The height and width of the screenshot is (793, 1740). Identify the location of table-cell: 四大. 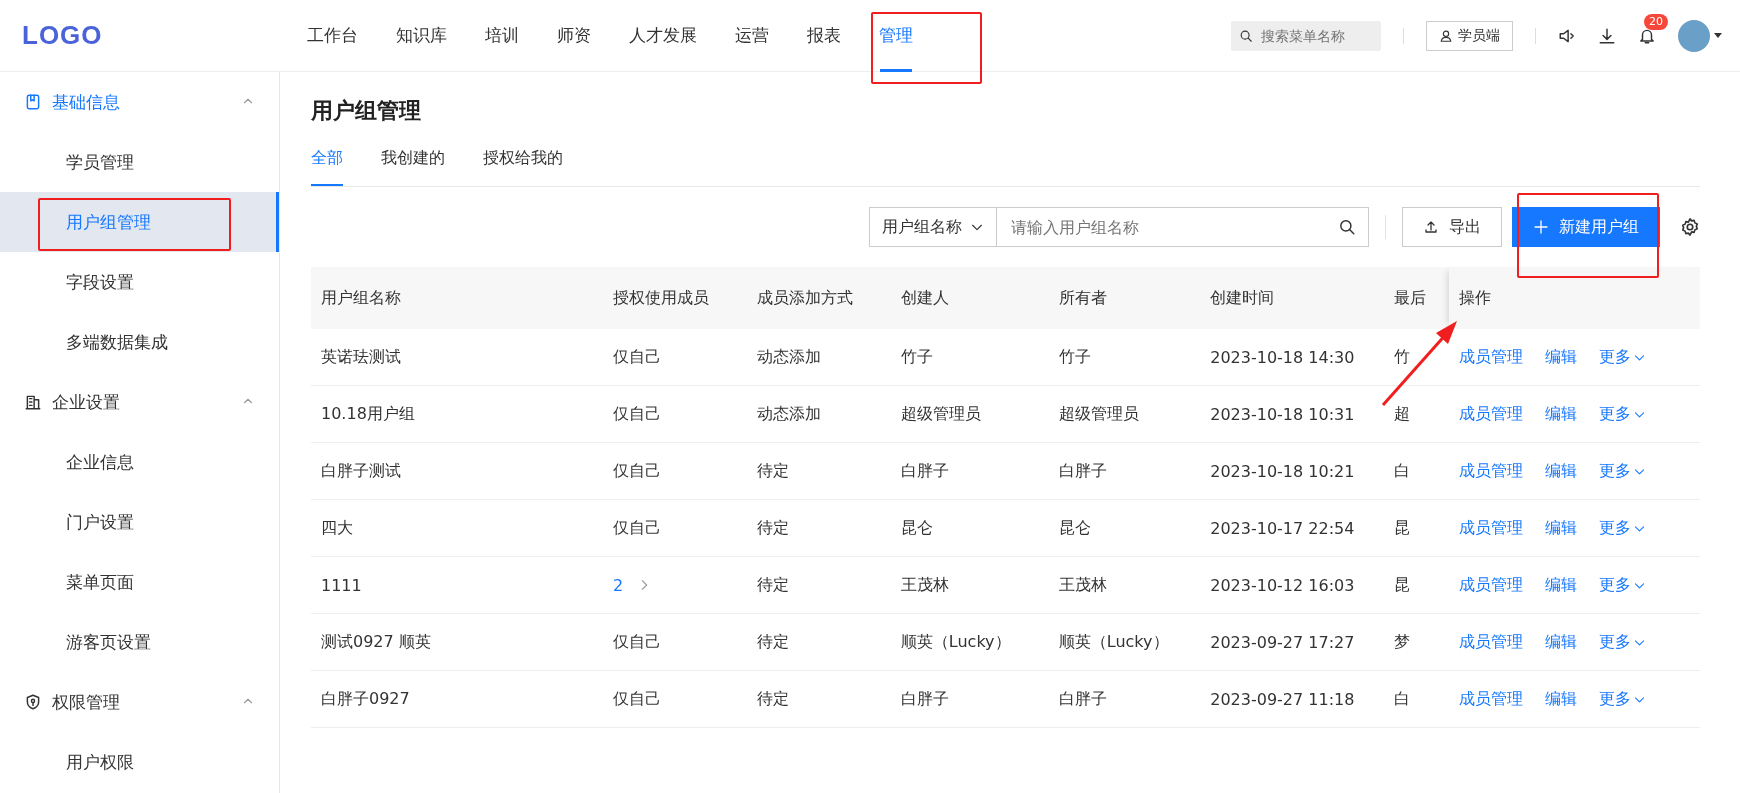
(457, 528).